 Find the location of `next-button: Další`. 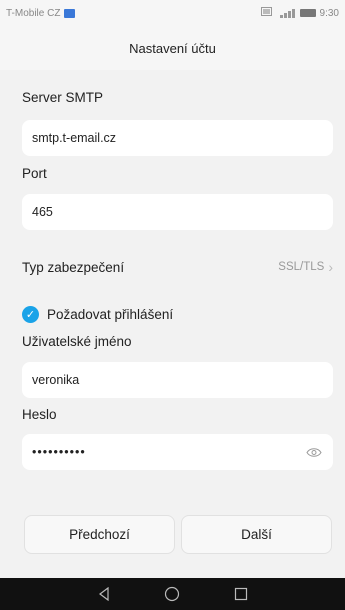

next-button: Další is located at coordinates (256, 534).